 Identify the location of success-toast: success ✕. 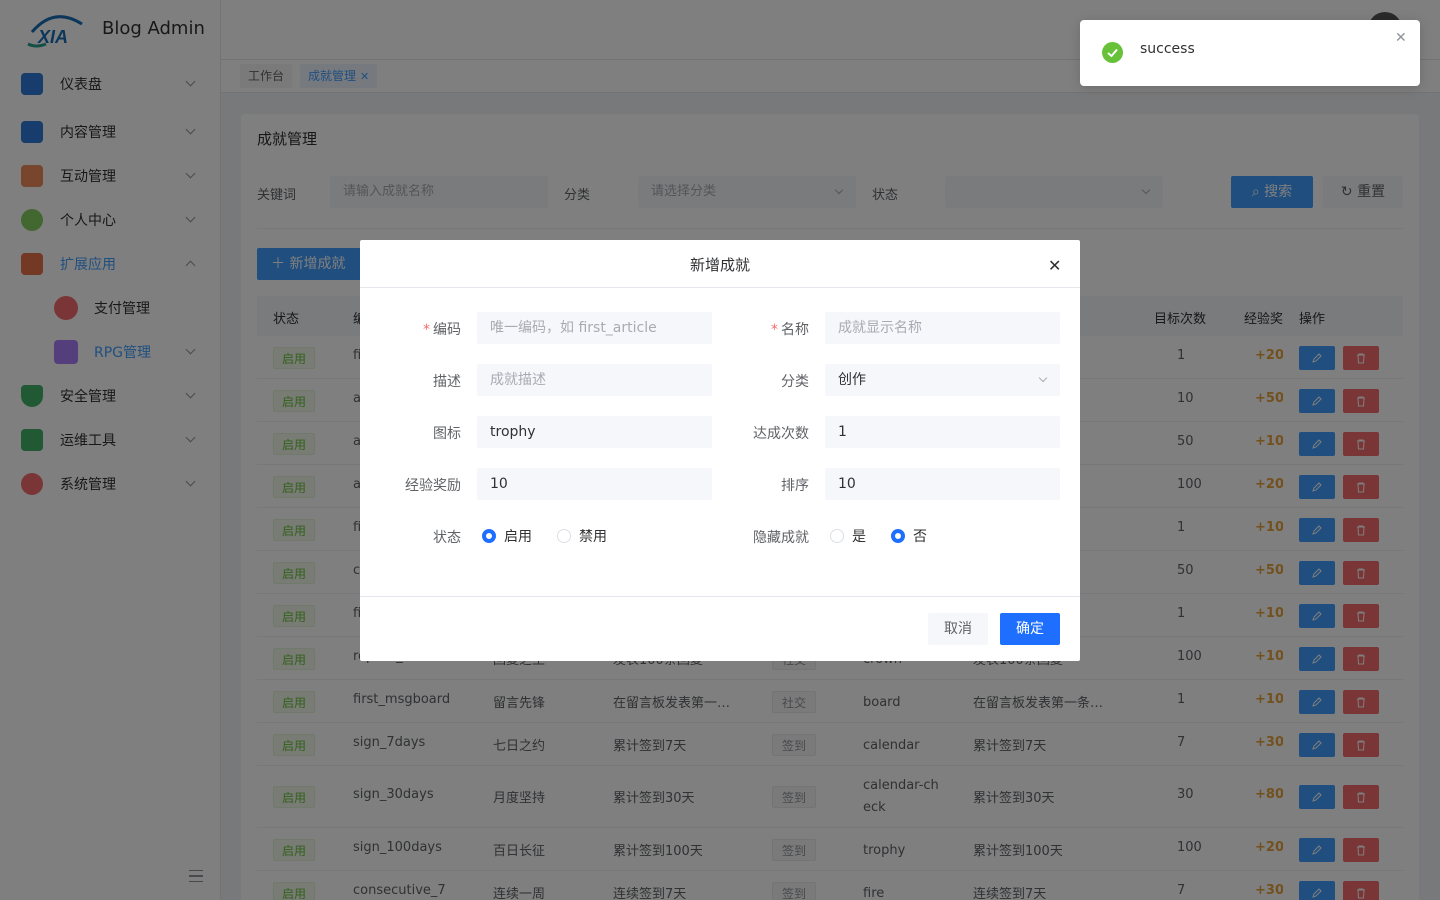
(1250, 53).